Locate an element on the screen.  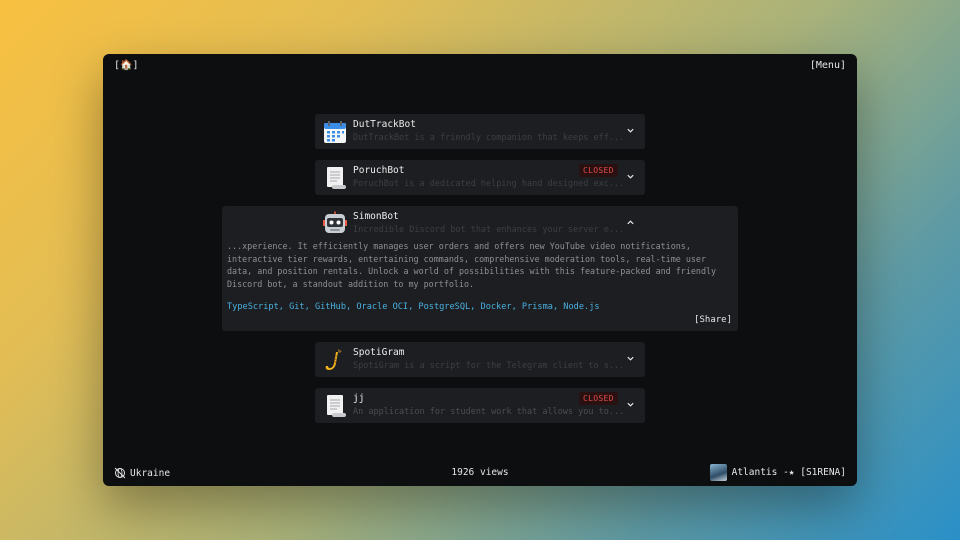
chevron-up-icon is located at coordinates (630, 222).